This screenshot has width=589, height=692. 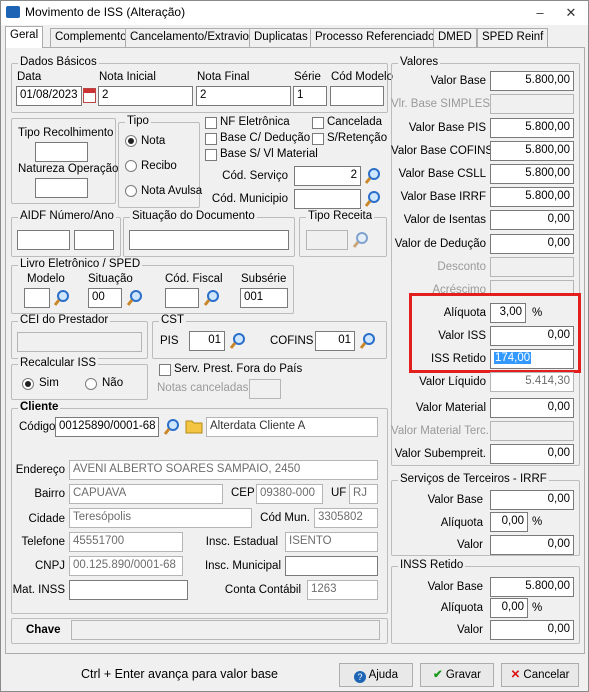 What do you see at coordinates (194, 426) in the screenshot?
I see `folder-icon` at bounding box center [194, 426].